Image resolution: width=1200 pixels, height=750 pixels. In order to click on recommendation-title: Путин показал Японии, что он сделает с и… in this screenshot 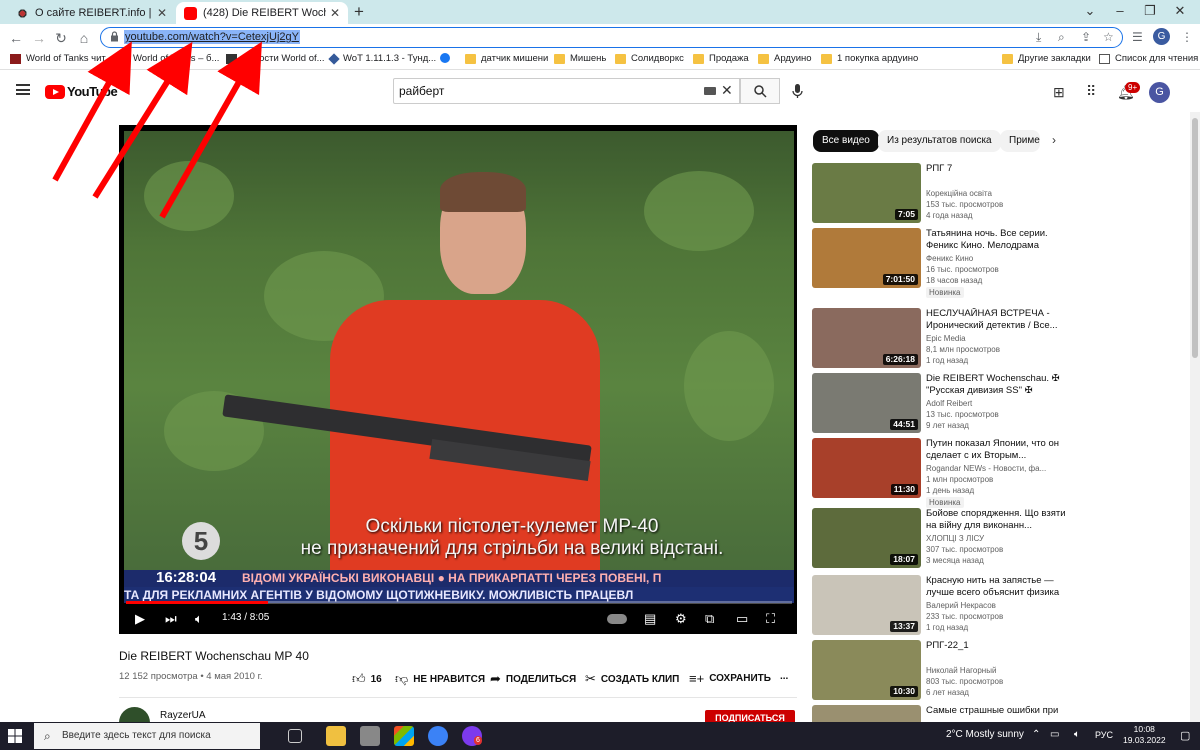, I will do `click(996, 450)`.